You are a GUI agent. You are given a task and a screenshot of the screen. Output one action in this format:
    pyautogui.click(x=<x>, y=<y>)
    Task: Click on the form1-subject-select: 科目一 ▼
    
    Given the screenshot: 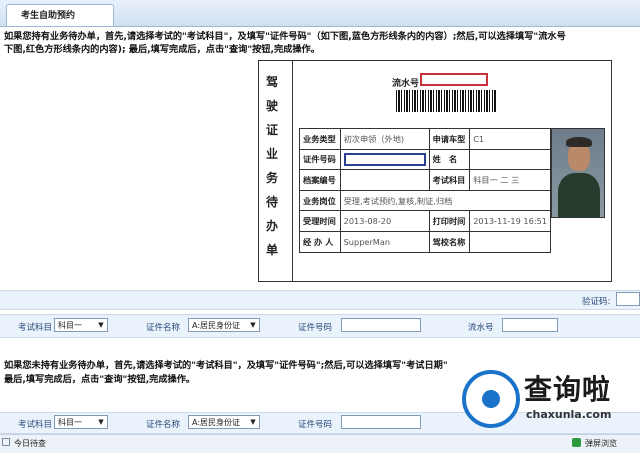 What is the action you would take?
    pyautogui.click(x=81, y=325)
    